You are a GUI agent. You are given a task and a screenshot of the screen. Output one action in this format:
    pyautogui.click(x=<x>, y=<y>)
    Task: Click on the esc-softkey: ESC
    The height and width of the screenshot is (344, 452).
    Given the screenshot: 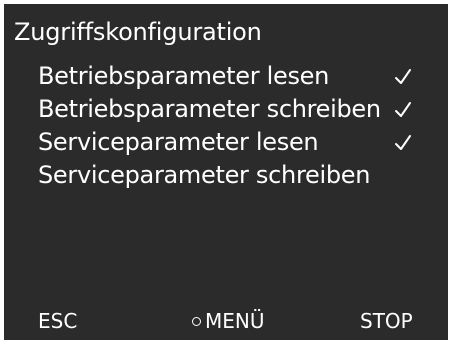 What is the action you would take?
    pyautogui.click(x=57, y=321)
    